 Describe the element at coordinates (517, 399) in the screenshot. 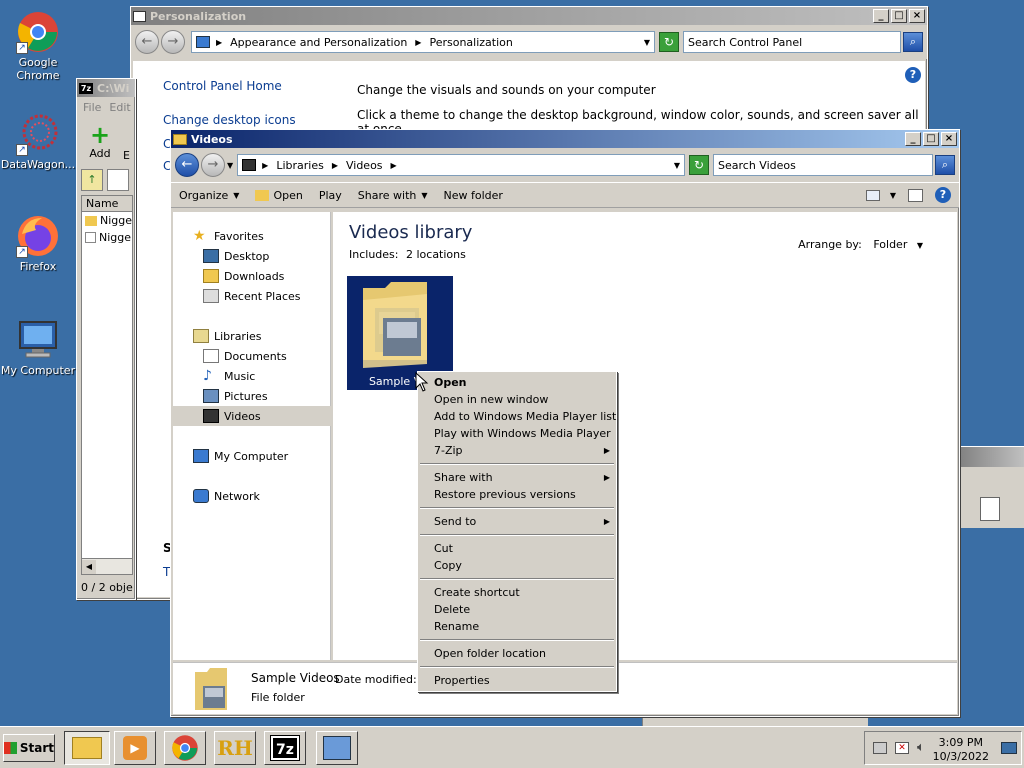

I see `menu-item-open-new-window: Open in new window` at that location.